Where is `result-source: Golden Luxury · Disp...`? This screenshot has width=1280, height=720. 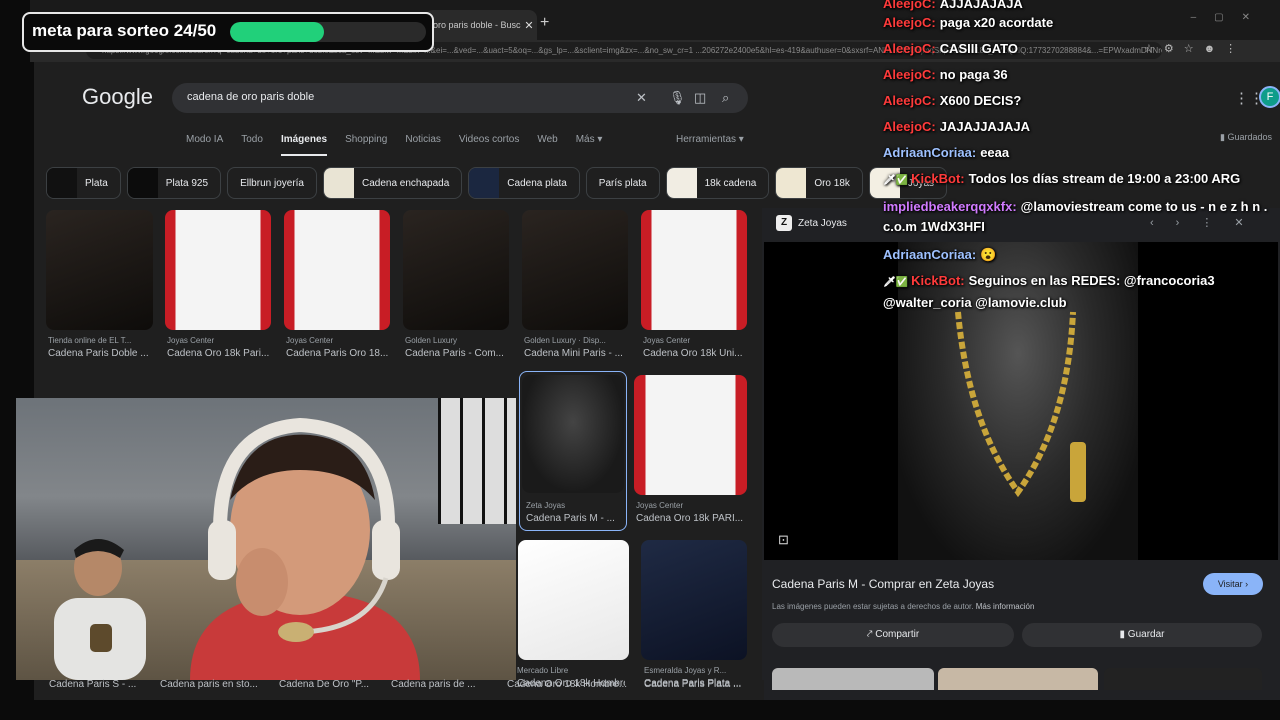
result-source: Golden Luxury · Disp... is located at coordinates (565, 340).